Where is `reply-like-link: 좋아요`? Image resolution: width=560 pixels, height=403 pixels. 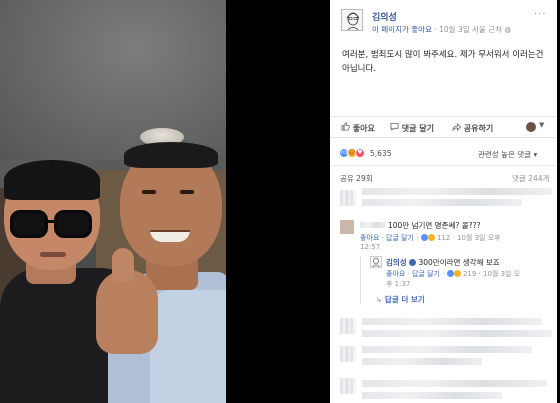
reply-like-link: 좋아요 is located at coordinates (395, 274).